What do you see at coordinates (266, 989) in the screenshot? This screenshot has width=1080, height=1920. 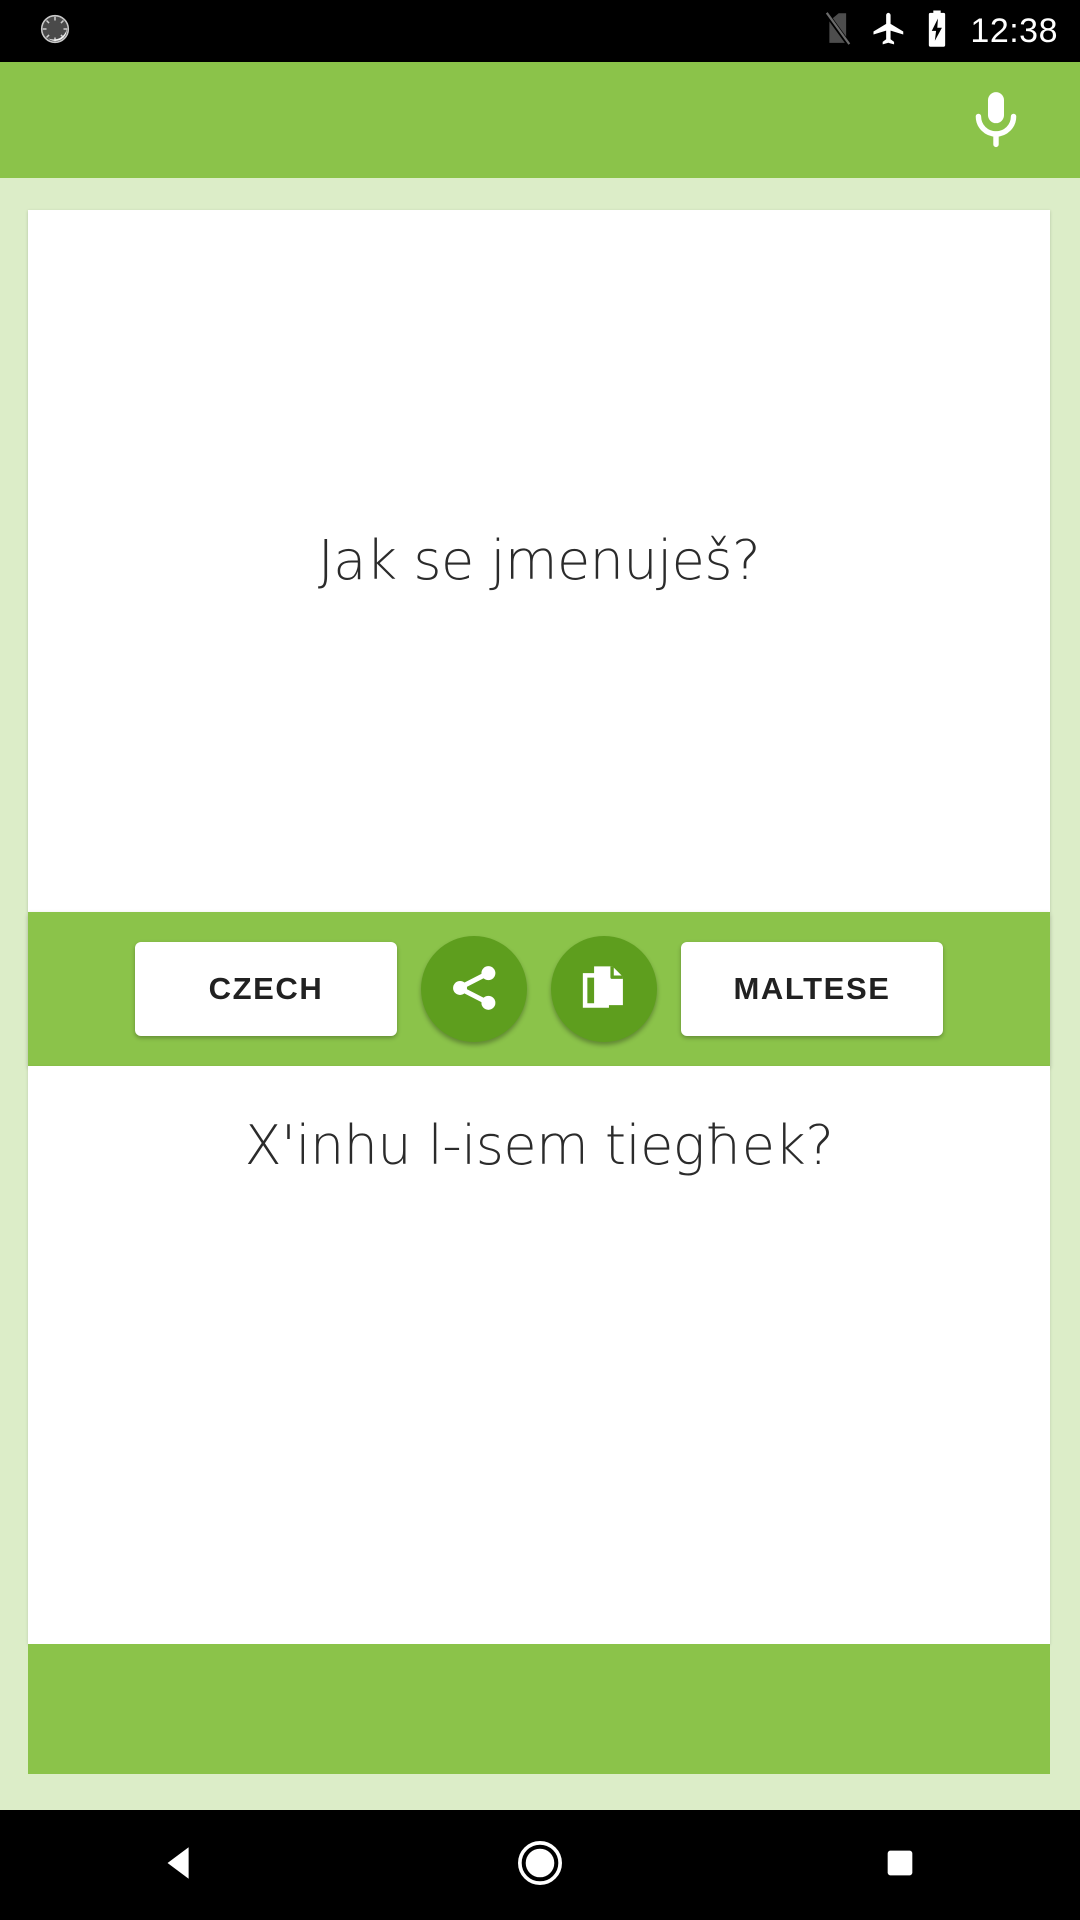 I see `source-language-button: CZECH` at bounding box center [266, 989].